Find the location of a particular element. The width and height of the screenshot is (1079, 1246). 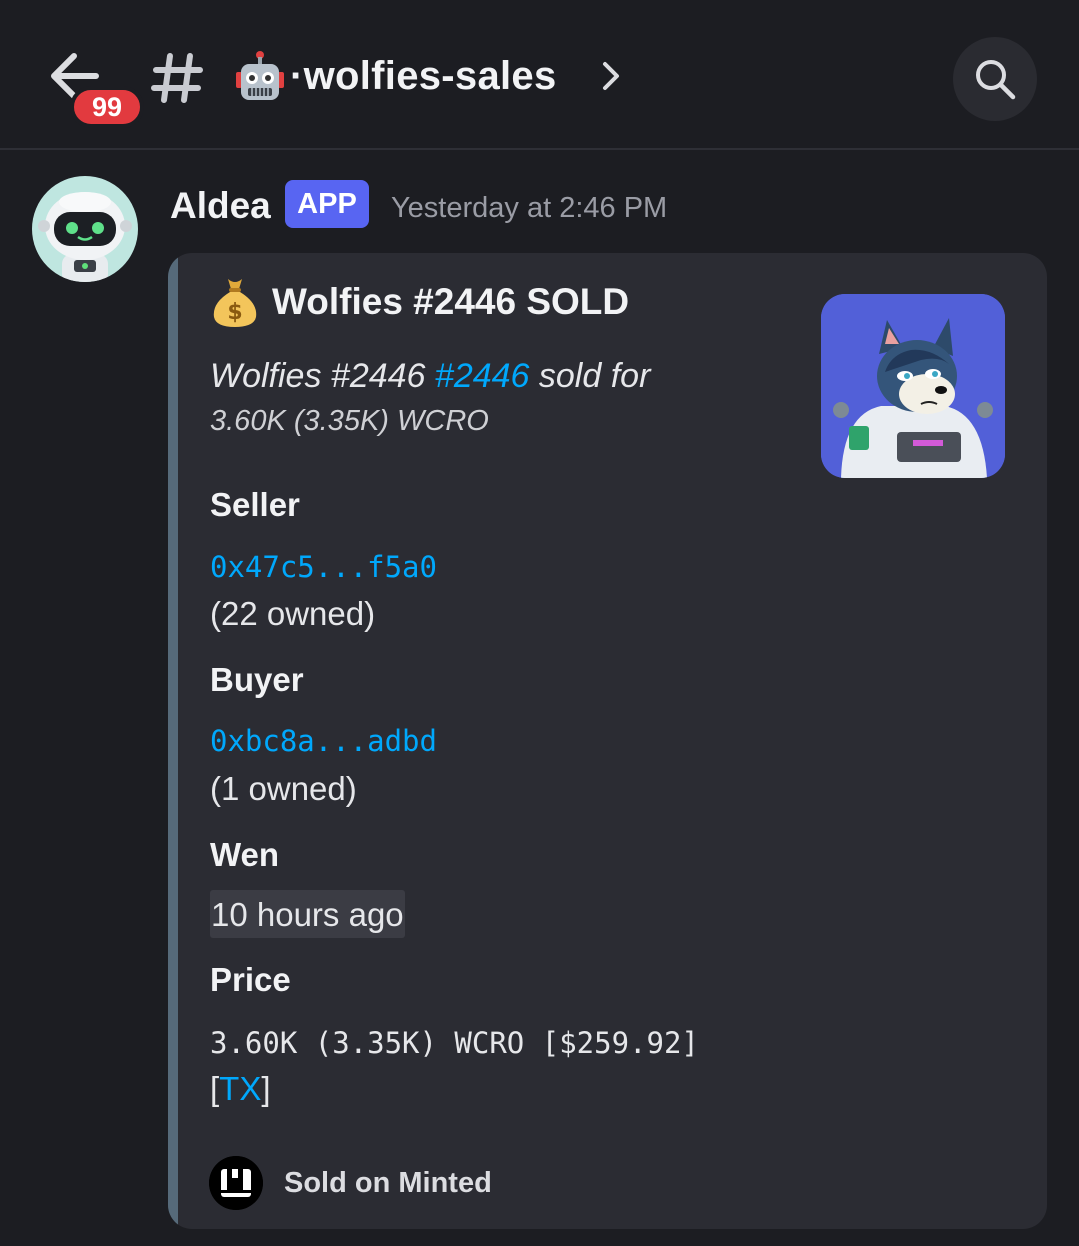

buyer-owned: (1 owned) is located at coordinates (283, 788).